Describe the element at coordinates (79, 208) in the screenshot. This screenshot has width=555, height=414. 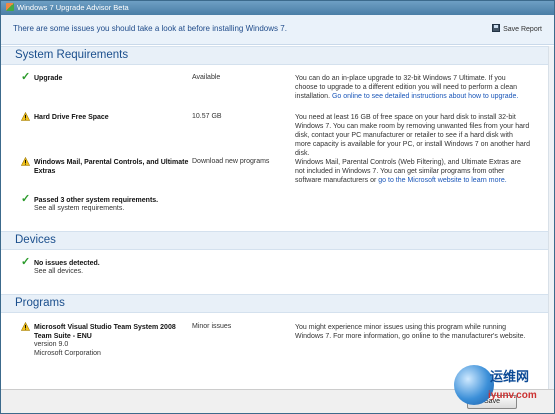
I see `see-all-requirements-link: See all system requirements.` at that location.